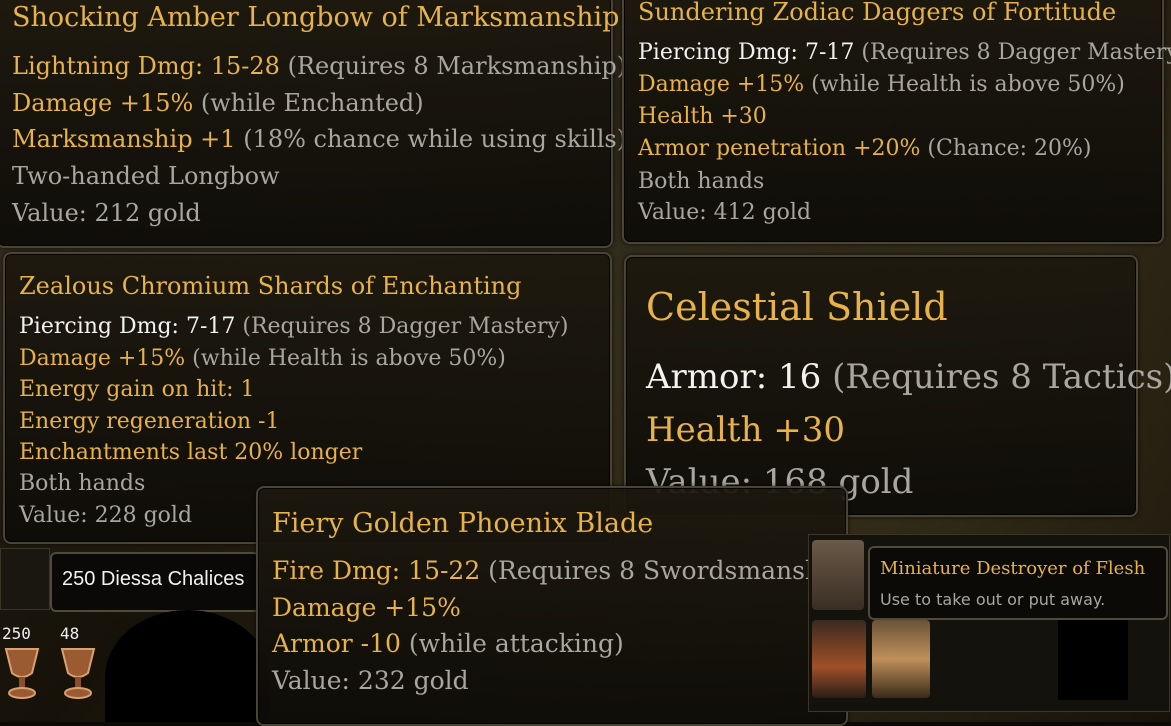 The image size is (1171, 726). I want to click on item-title: Celestial Shield, so click(797, 307).